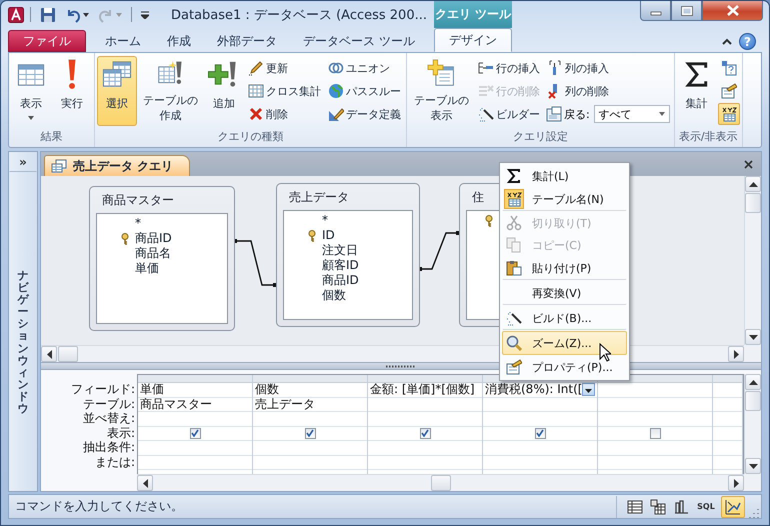 This screenshot has width=770, height=526. What do you see at coordinates (23, 162) in the screenshot?
I see `expand-navigation-button: »` at bounding box center [23, 162].